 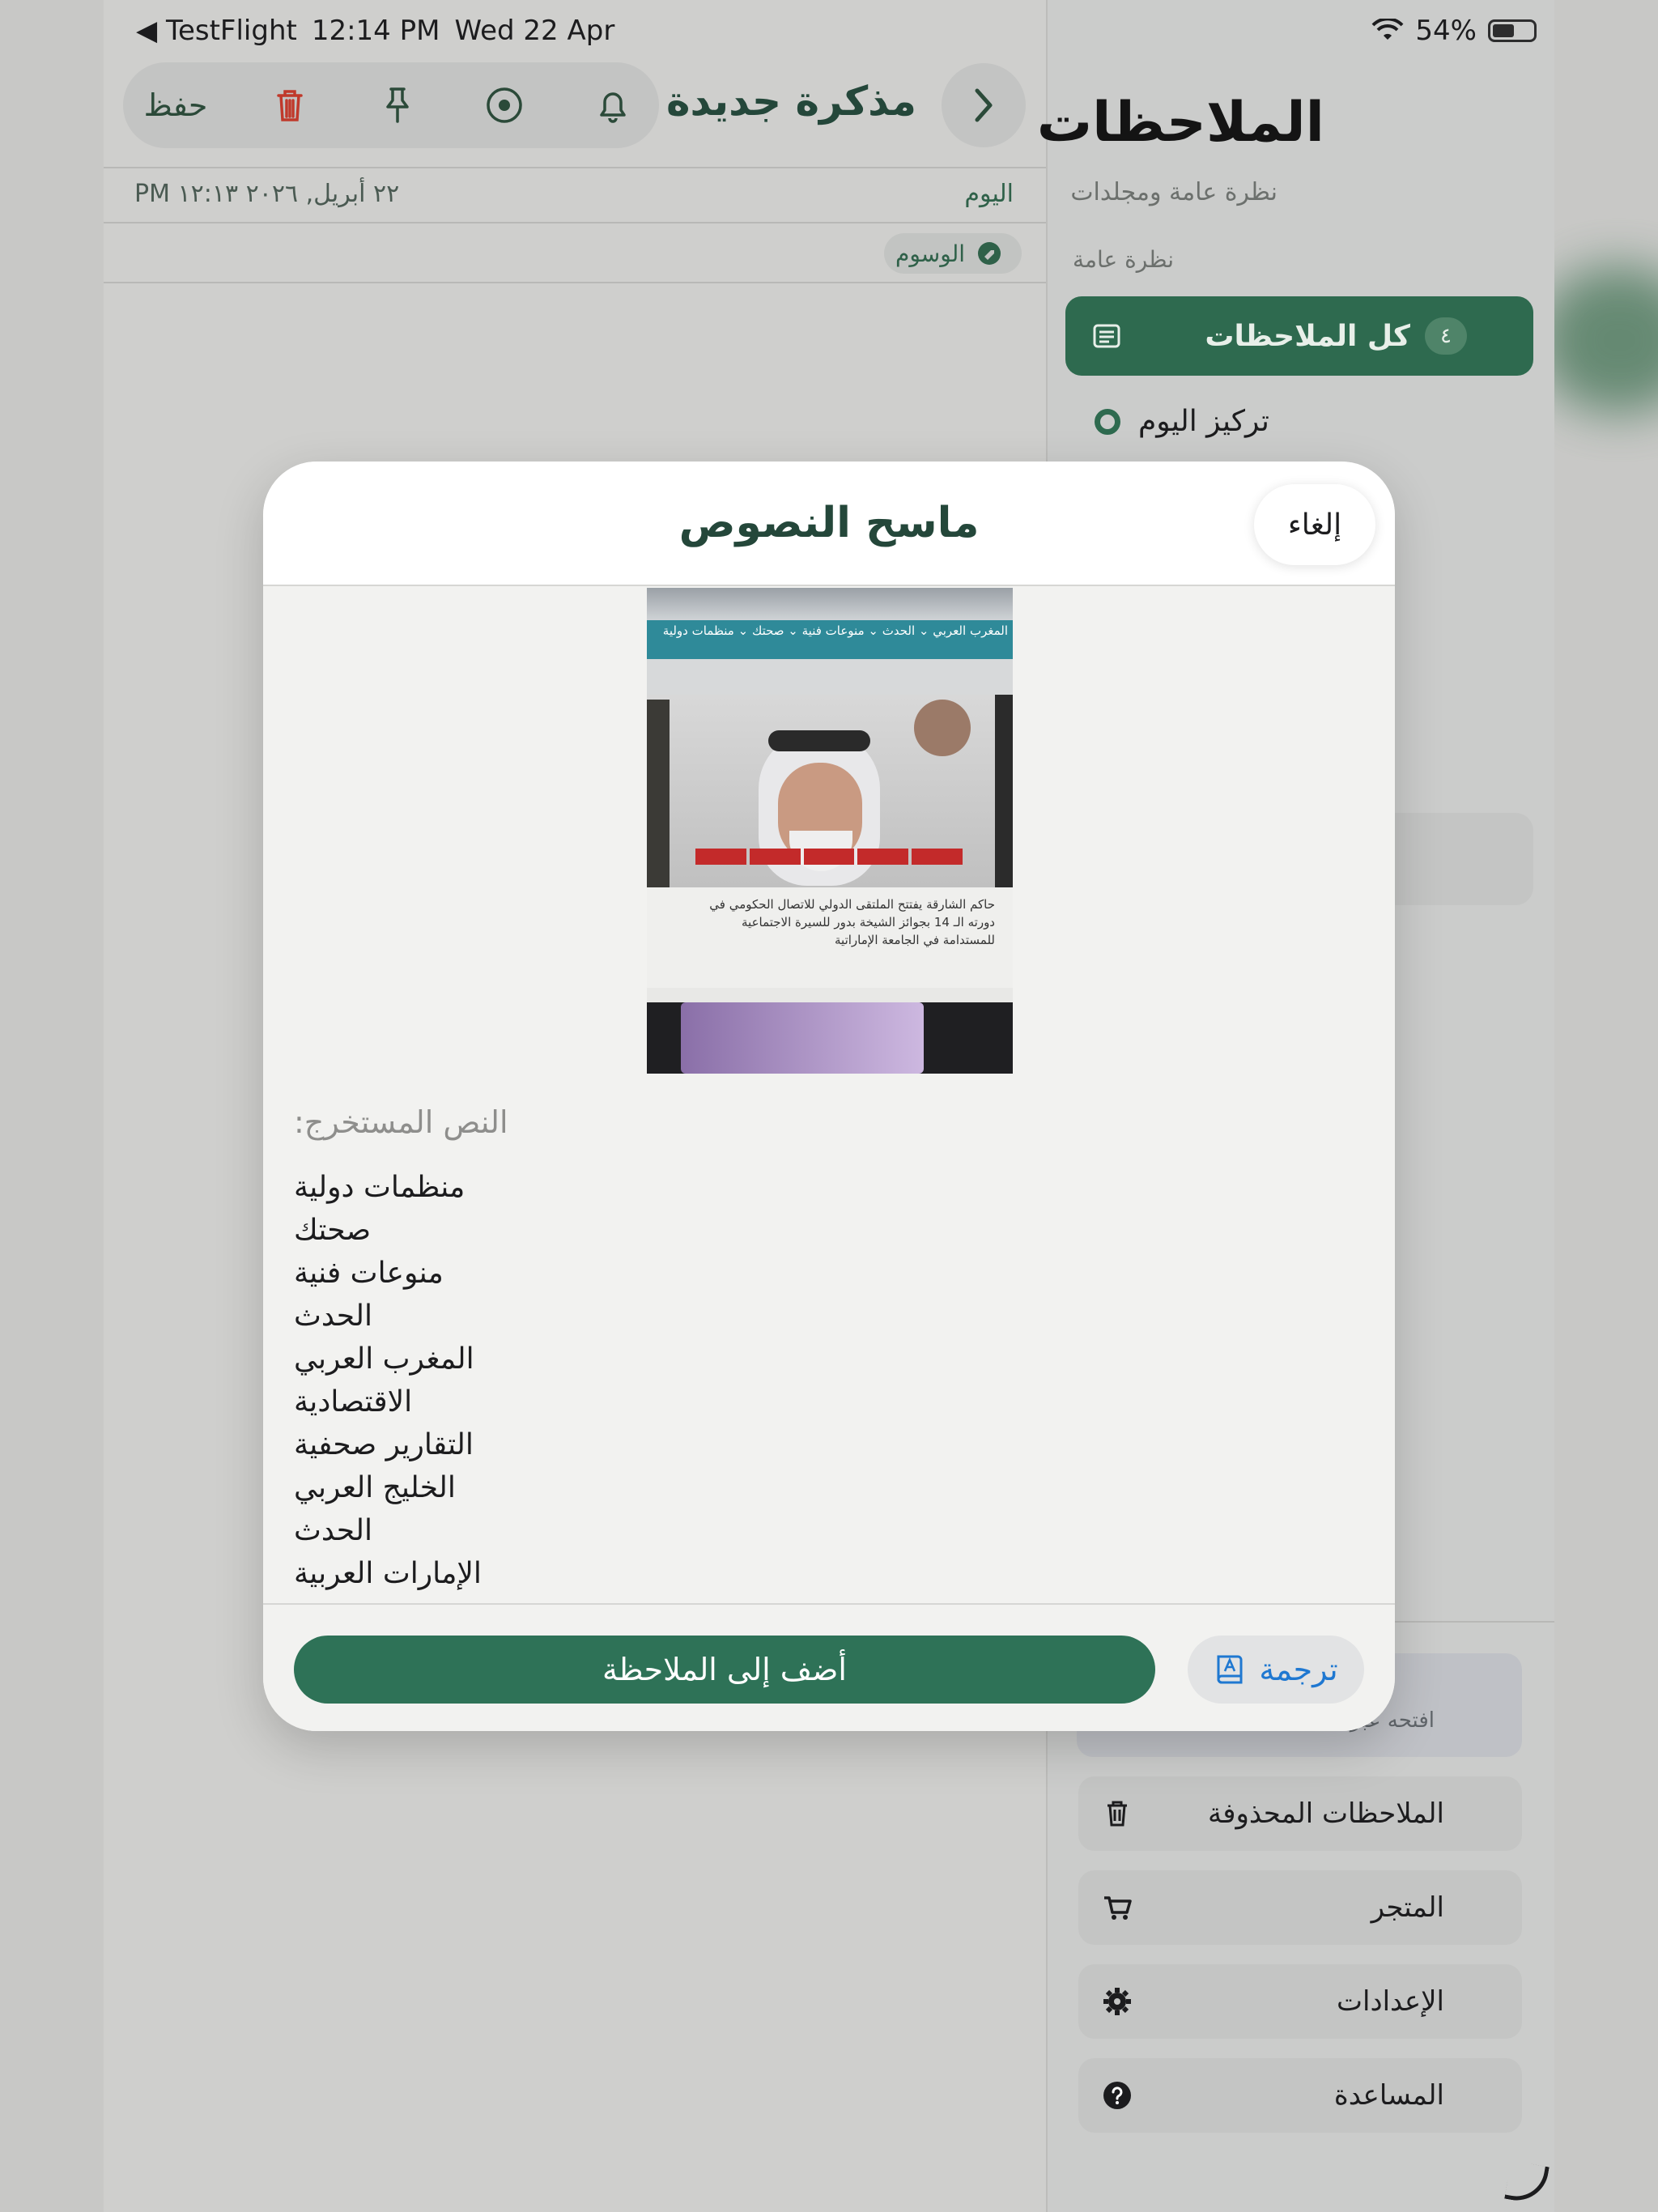 What do you see at coordinates (384, 1359) in the screenshot?
I see `extracted-line: المغرب العربي` at bounding box center [384, 1359].